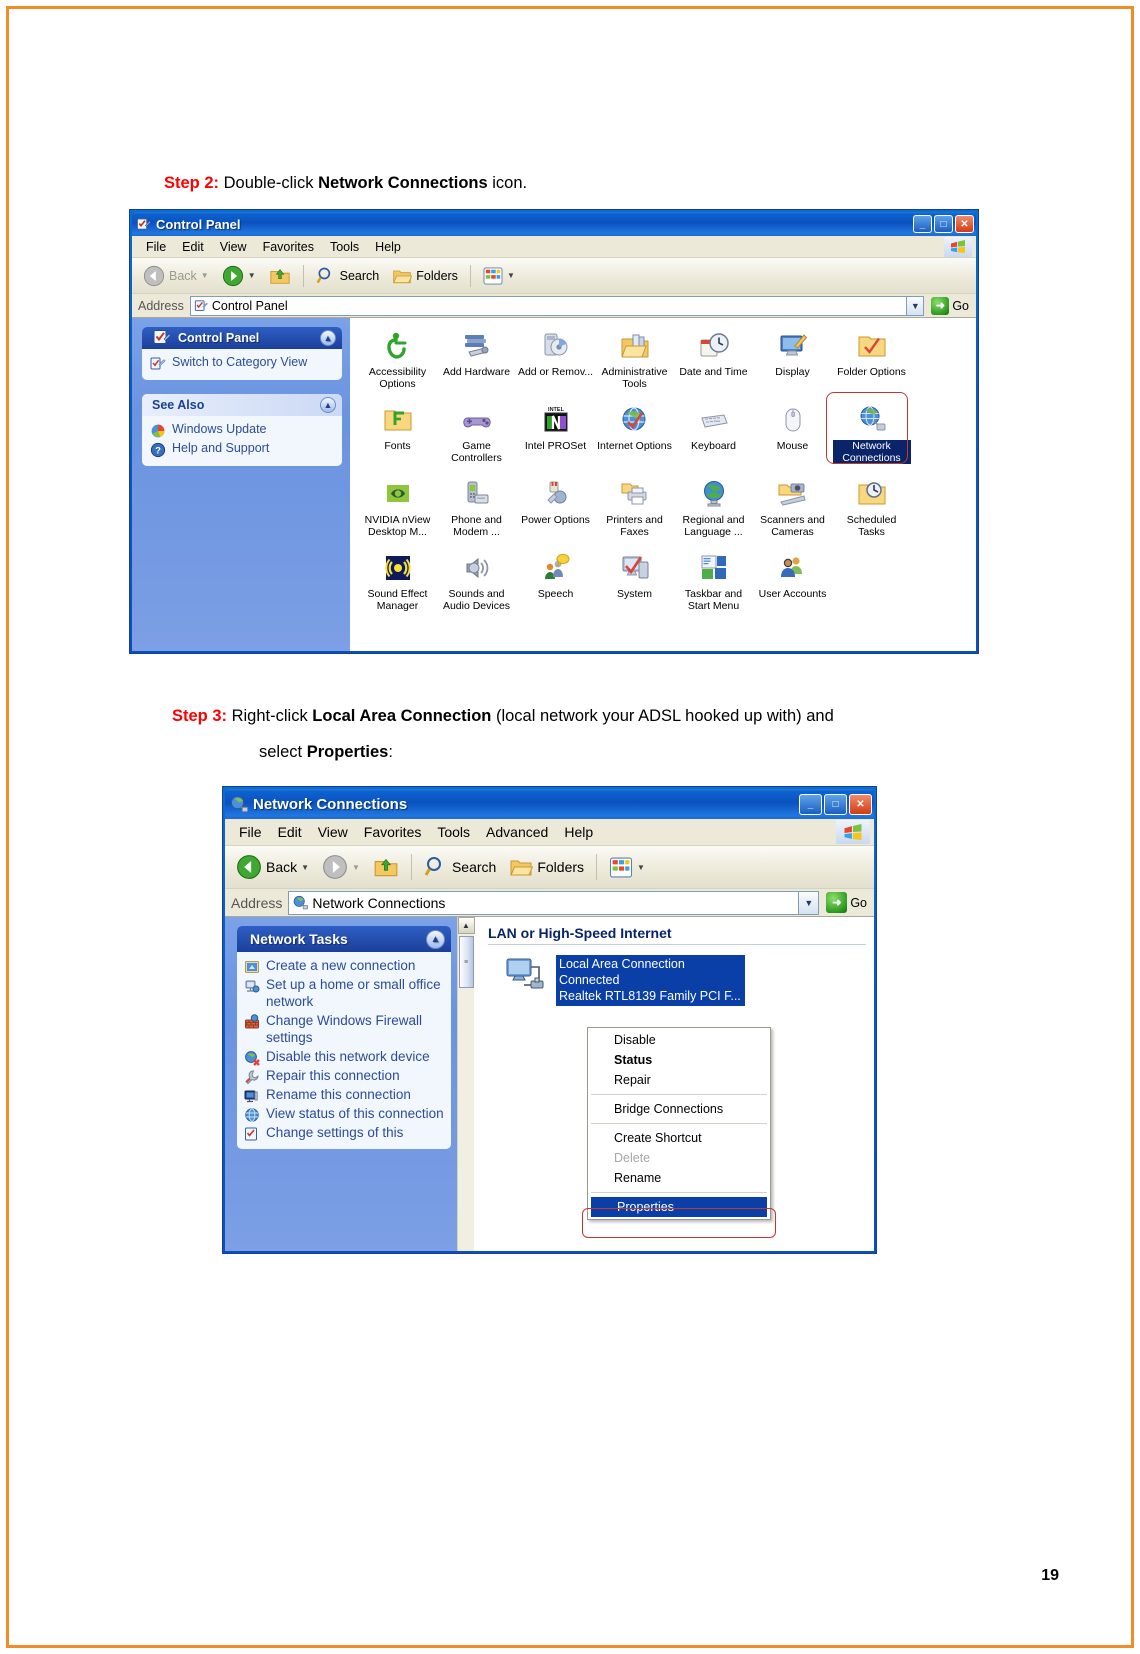  Describe the element at coordinates (634, 361) in the screenshot. I see `icon-administrative-tools: Administrative Tools` at that location.